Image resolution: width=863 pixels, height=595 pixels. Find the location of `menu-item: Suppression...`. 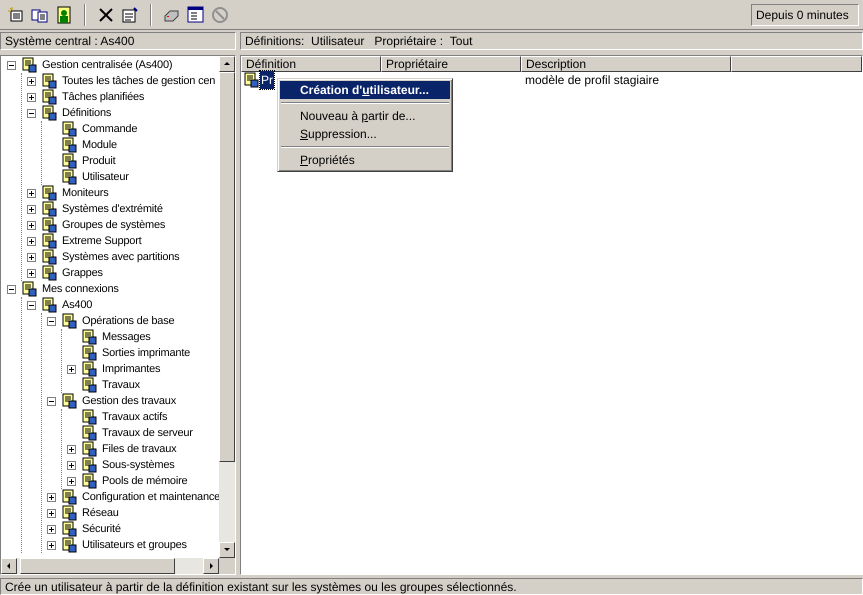

menu-item: Suppression... is located at coordinates (365, 134).